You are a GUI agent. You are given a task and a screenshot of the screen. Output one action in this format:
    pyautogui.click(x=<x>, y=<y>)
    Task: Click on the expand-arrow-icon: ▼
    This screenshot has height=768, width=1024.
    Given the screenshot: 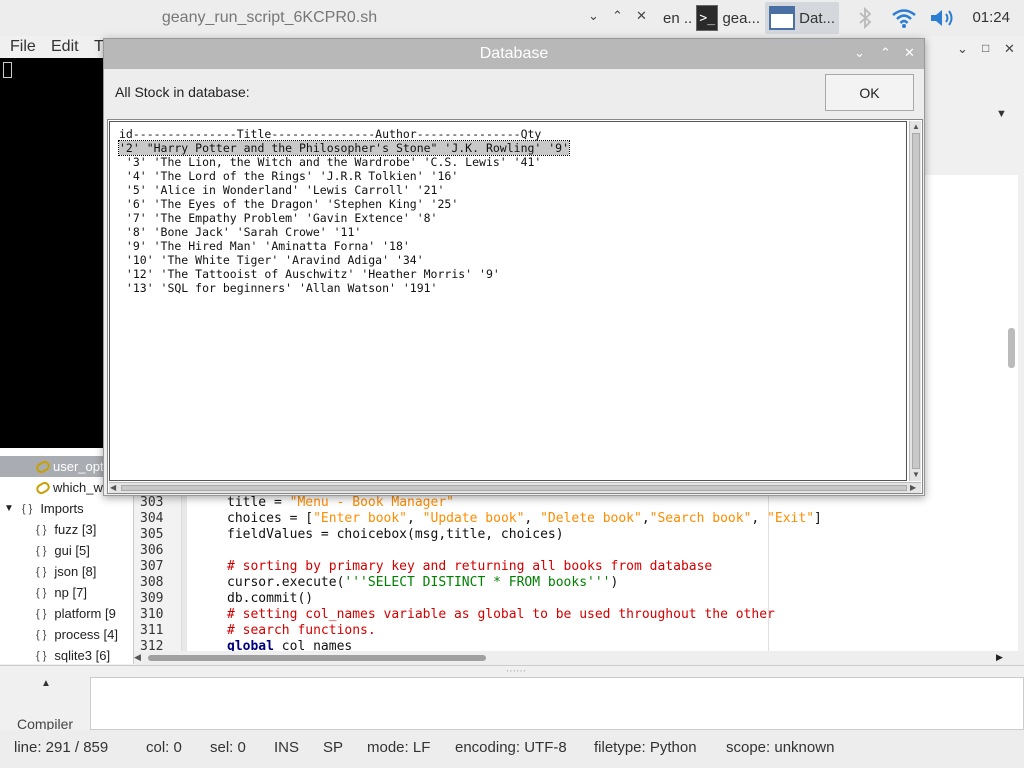 What is the action you would take?
    pyautogui.click(x=9, y=508)
    